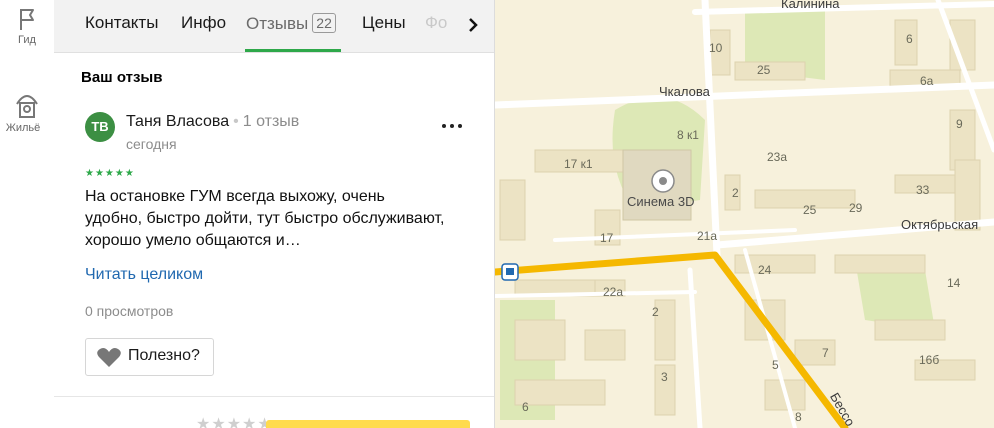 This screenshot has width=994, height=428. Describe the element at coordinates (293, 50) in the screenshot. I see `active-tab-indicator` at that location.